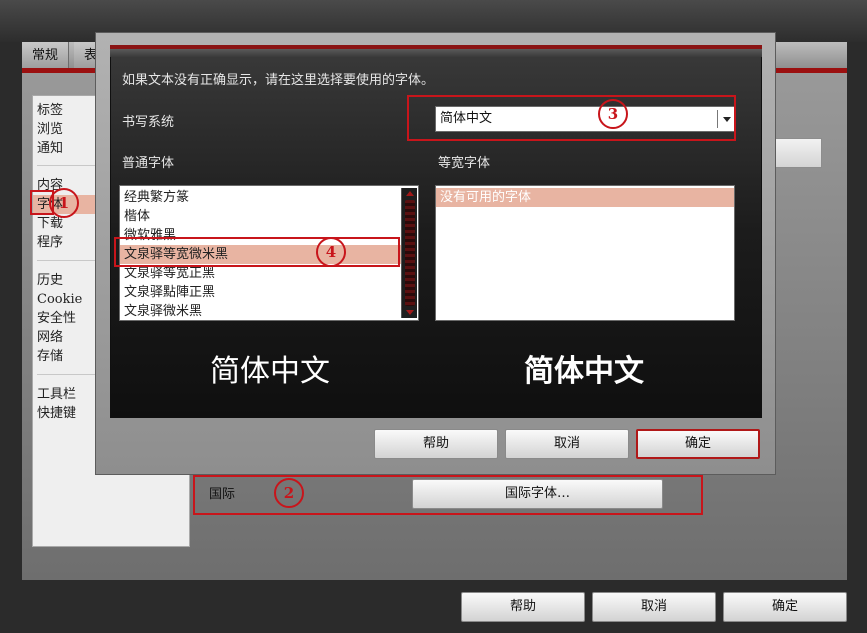 This screenshot has width=867, height=633. Describe the element at coordinates (270, 371) in the screenshot. I see `normal-font-preview: 简体中文` at that location.